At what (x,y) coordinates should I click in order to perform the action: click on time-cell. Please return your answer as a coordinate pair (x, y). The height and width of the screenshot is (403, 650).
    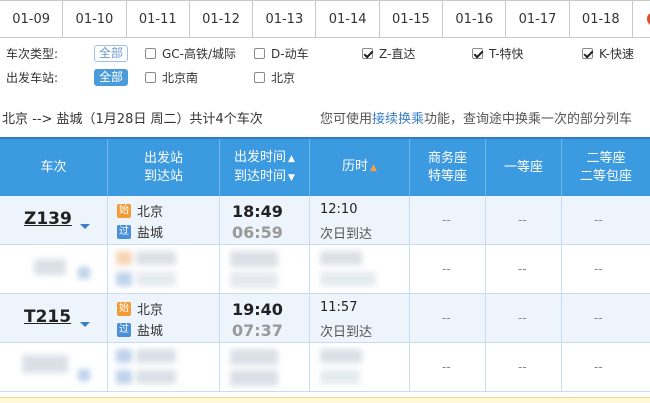
    Looking at the image, I should click on (265, 367).